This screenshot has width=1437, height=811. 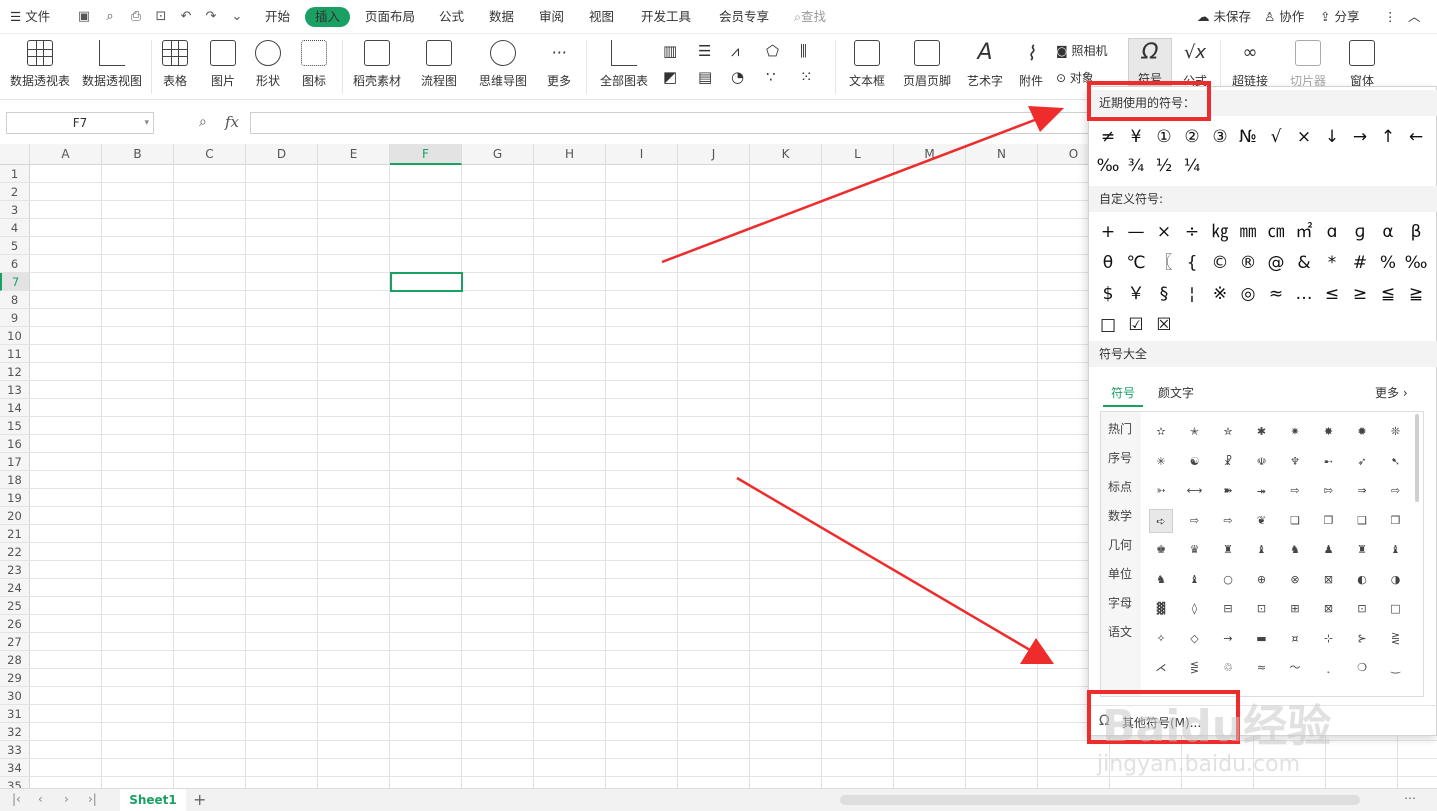 I want to click on row-header-3: 3, so click(x=15, y=210).